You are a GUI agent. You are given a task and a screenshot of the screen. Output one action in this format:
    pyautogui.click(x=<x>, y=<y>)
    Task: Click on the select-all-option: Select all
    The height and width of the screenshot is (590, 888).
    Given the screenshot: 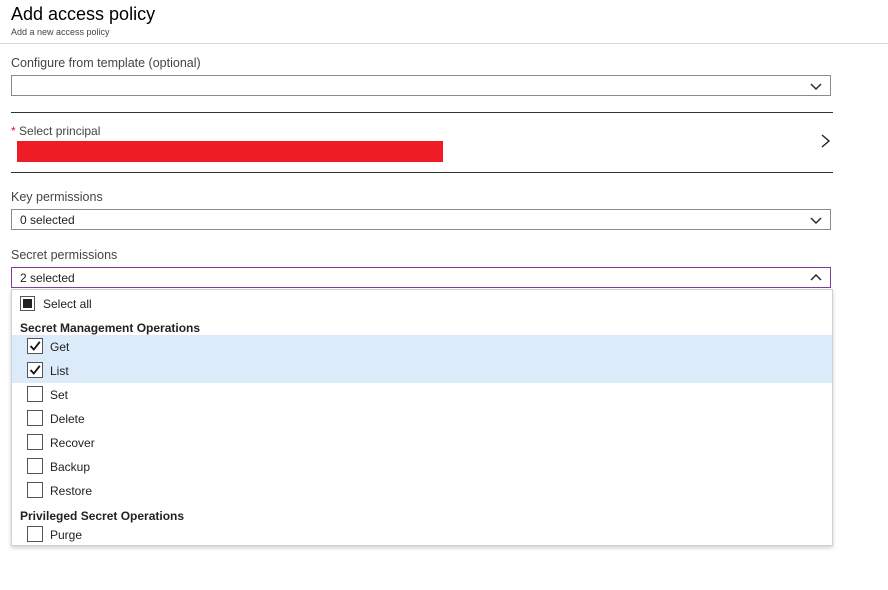 What is the action you would take?
    pyautogui.click(x=422, y=303)
    